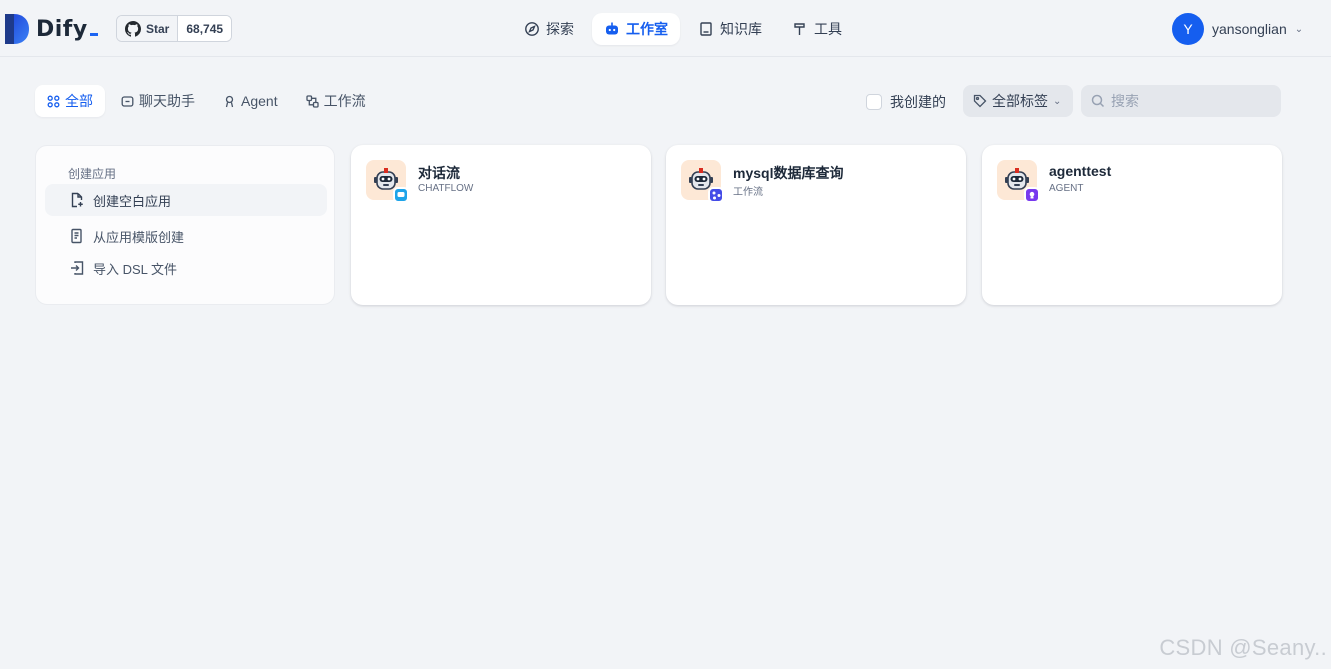 The image size is (1331, 669). What do you see at coordinates (980, 101) in the screenshot?
I see `tag-icon` at bounding box center [980, 101].